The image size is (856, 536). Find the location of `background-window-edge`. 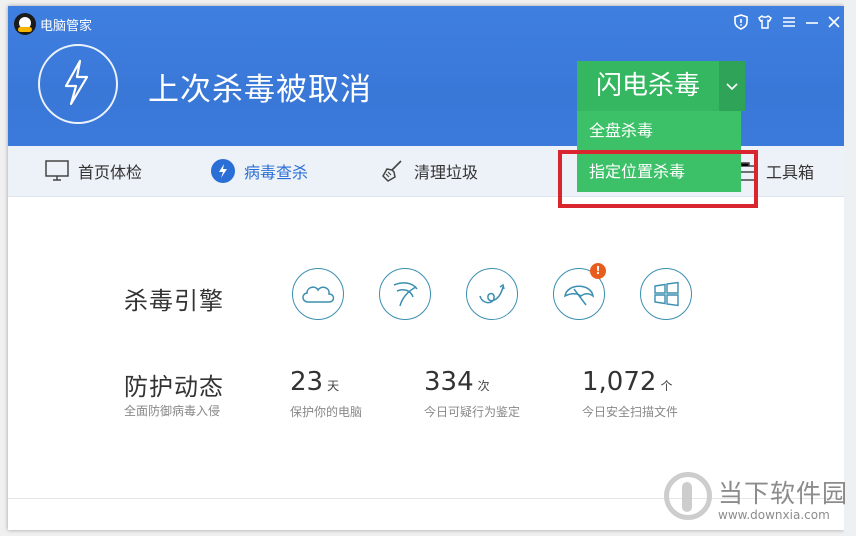

background-window-edge is located at coordinates (850, 268).